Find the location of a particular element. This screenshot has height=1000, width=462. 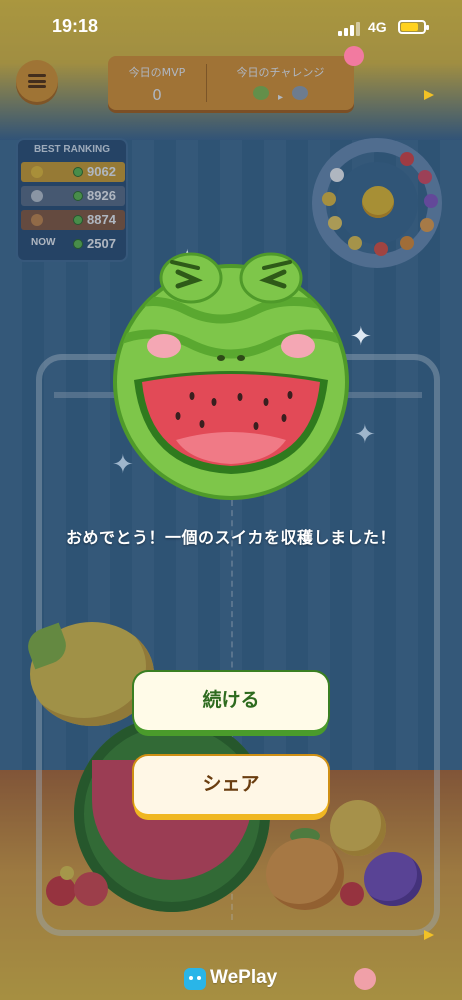

signal-icon is located at coordinates (349, 29).